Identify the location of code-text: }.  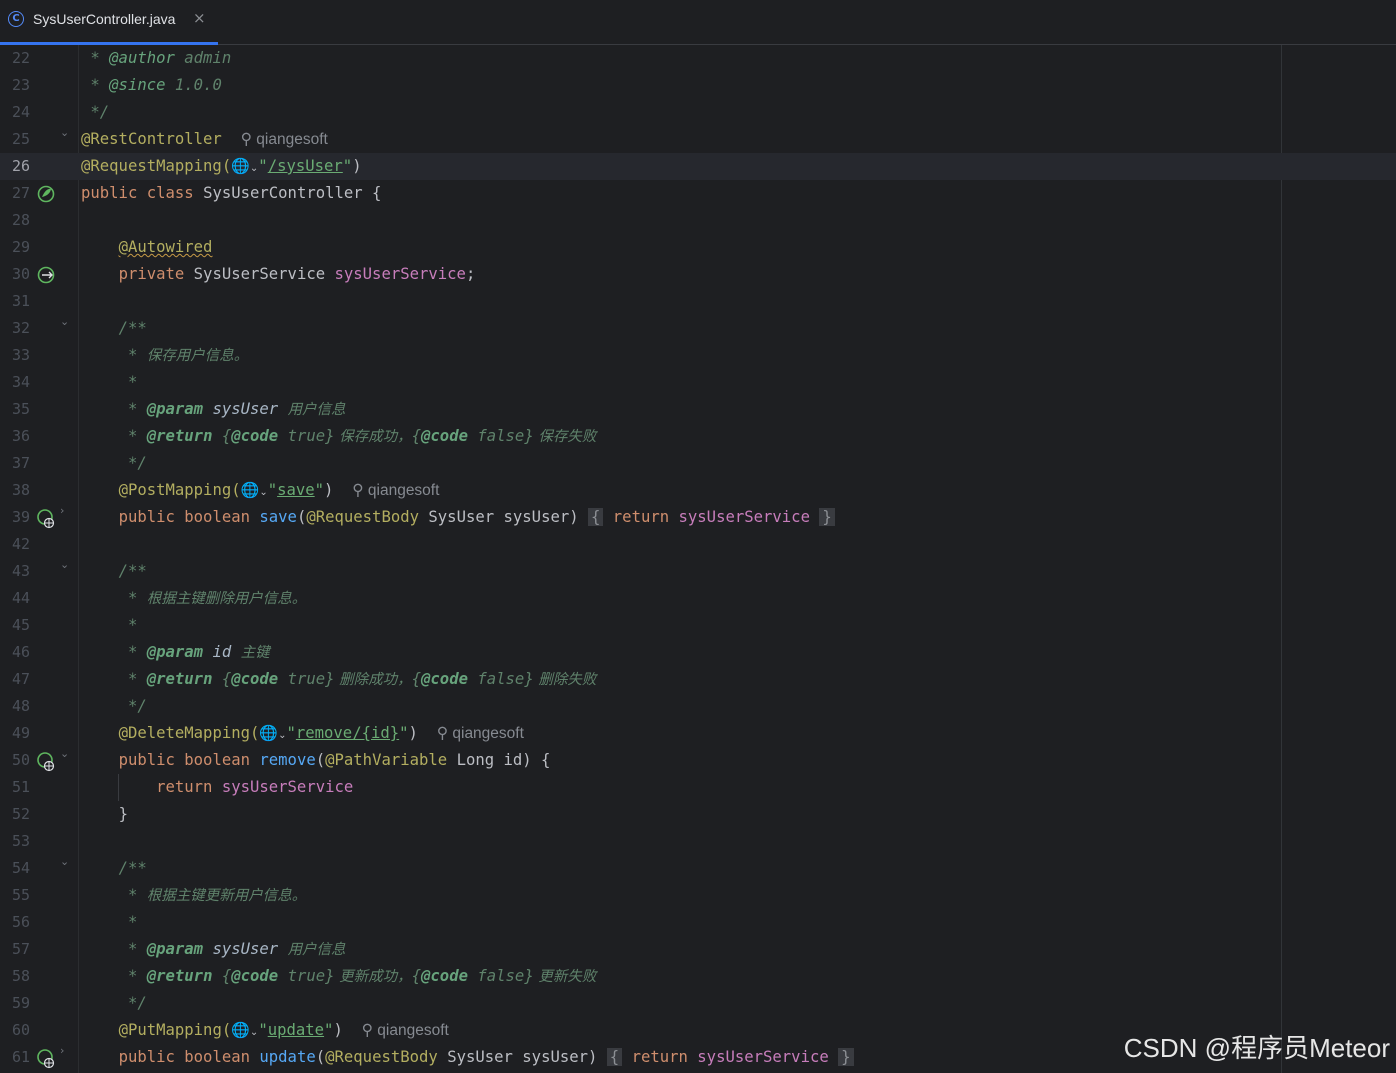
(104, 814).